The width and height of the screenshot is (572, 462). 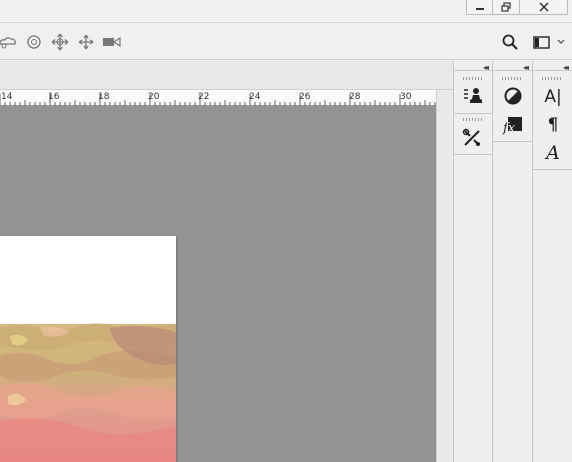 What do you see at coordinates (406, 97) in the screenshot?
I see `ruler-label: 30` at bounding box center [406, 97].